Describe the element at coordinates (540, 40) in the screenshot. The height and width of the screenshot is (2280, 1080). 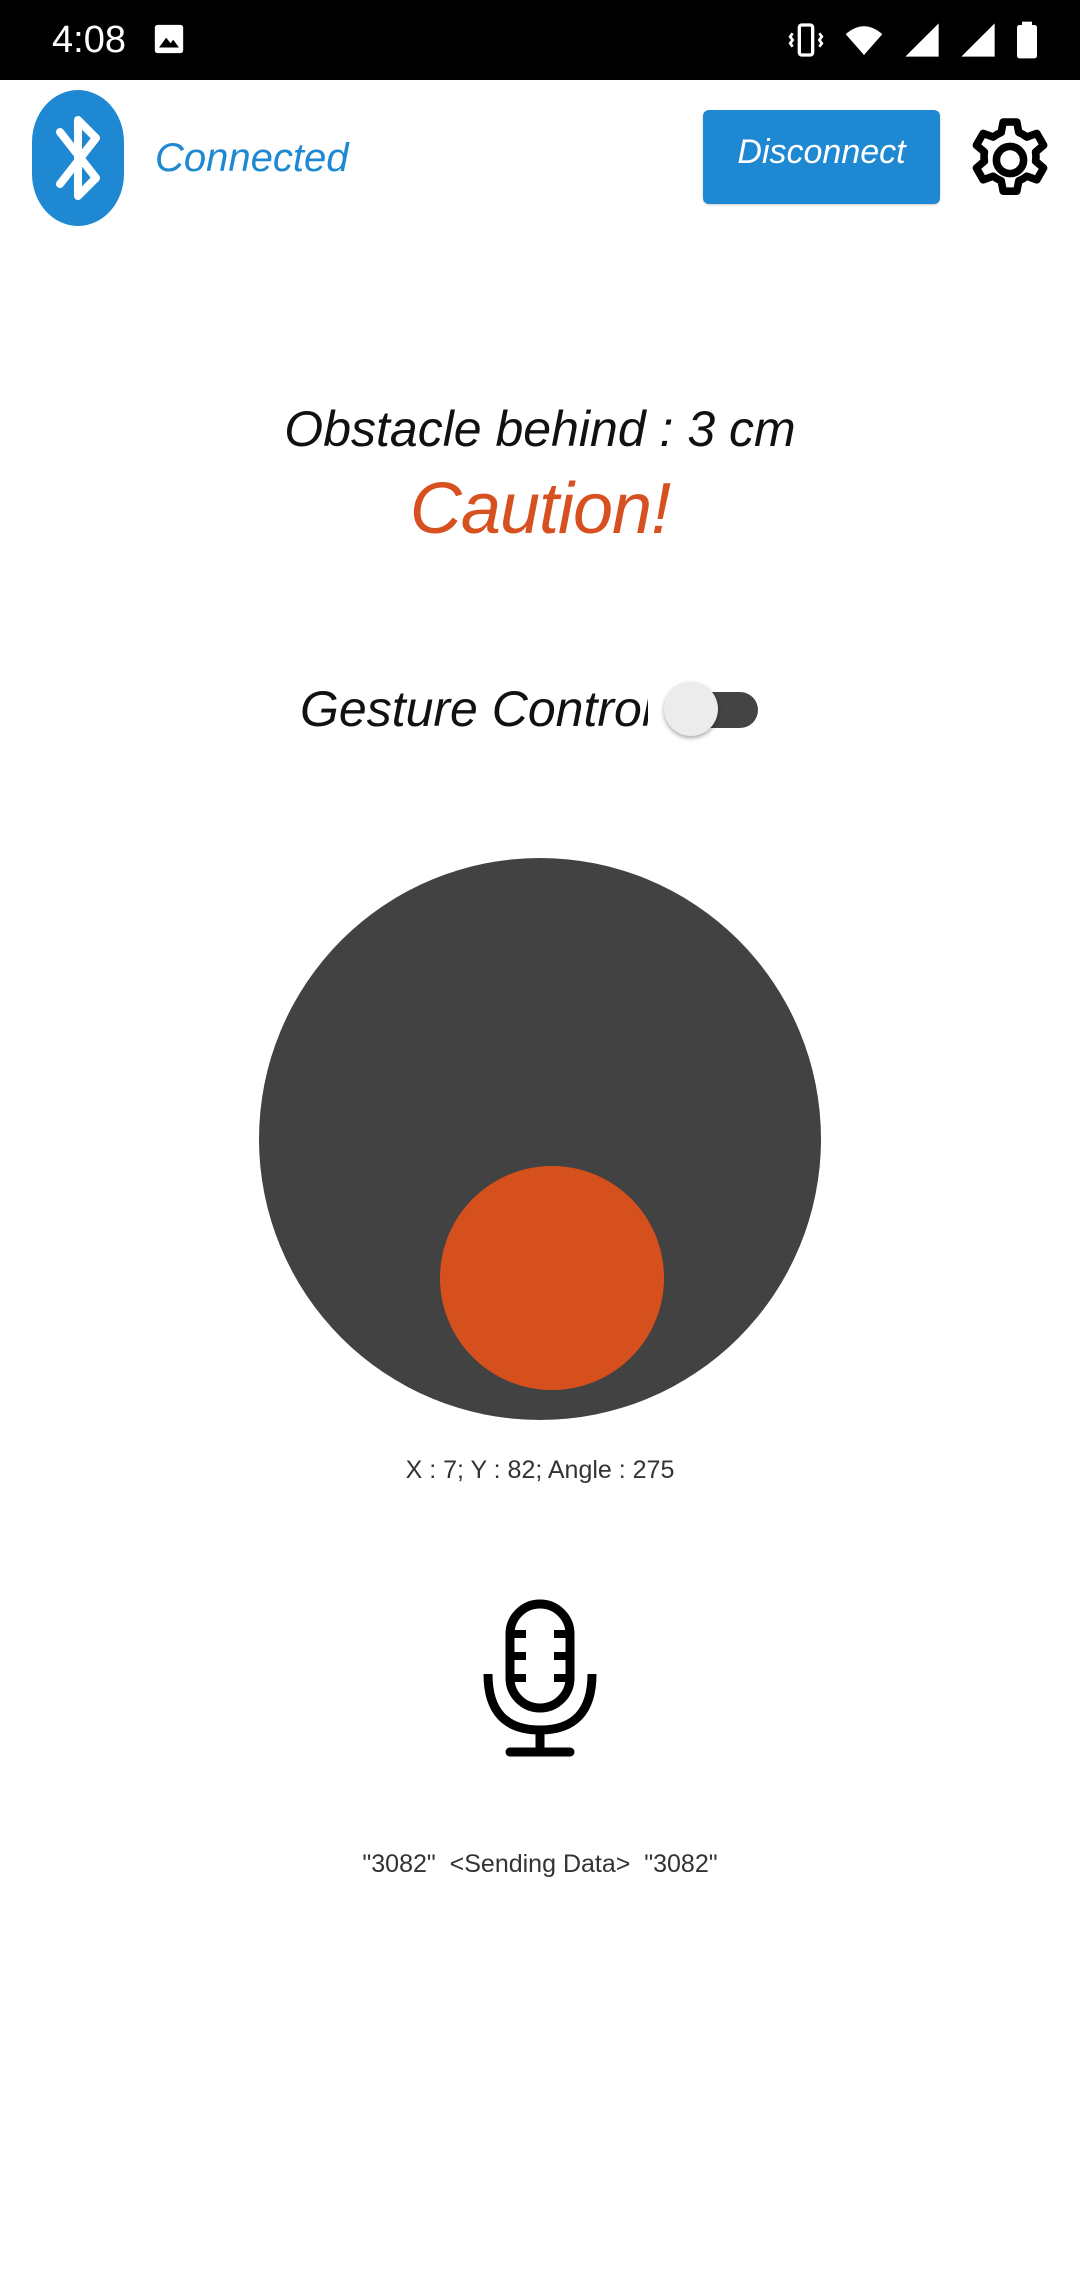
I see `status-bar: 4:08` at that location.